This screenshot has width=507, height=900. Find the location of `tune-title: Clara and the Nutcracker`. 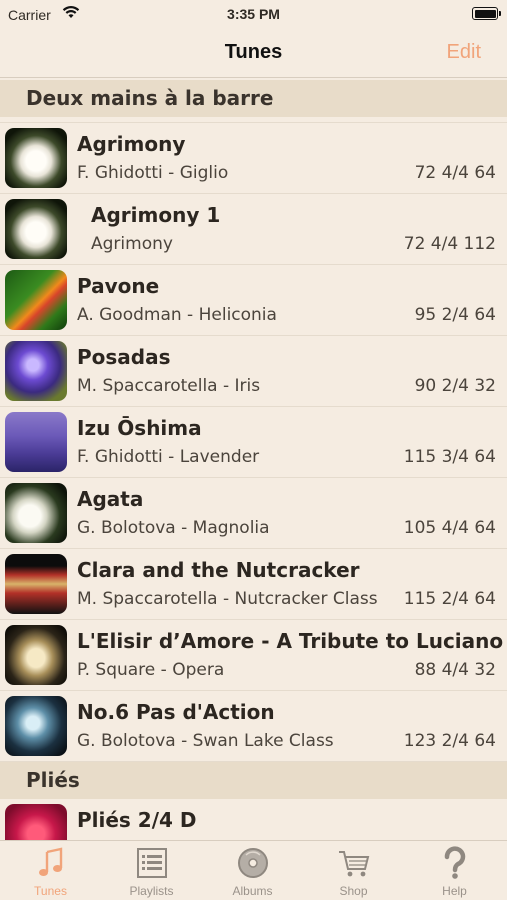

tune-title: Clara and the Nutcracker is located at coordinates (218, 570).